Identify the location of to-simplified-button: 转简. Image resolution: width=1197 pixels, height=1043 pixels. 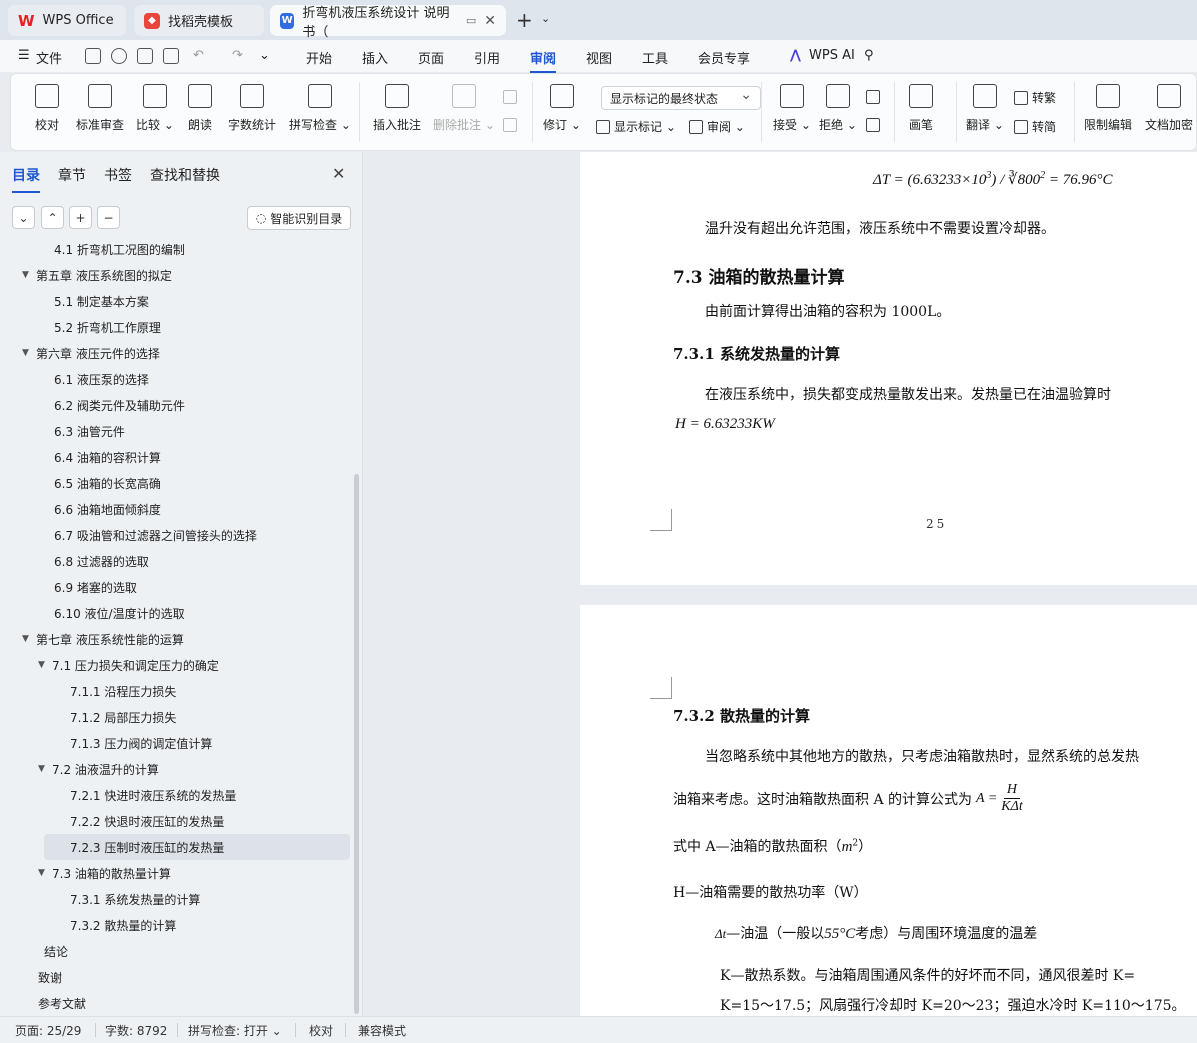
(1035, 126).